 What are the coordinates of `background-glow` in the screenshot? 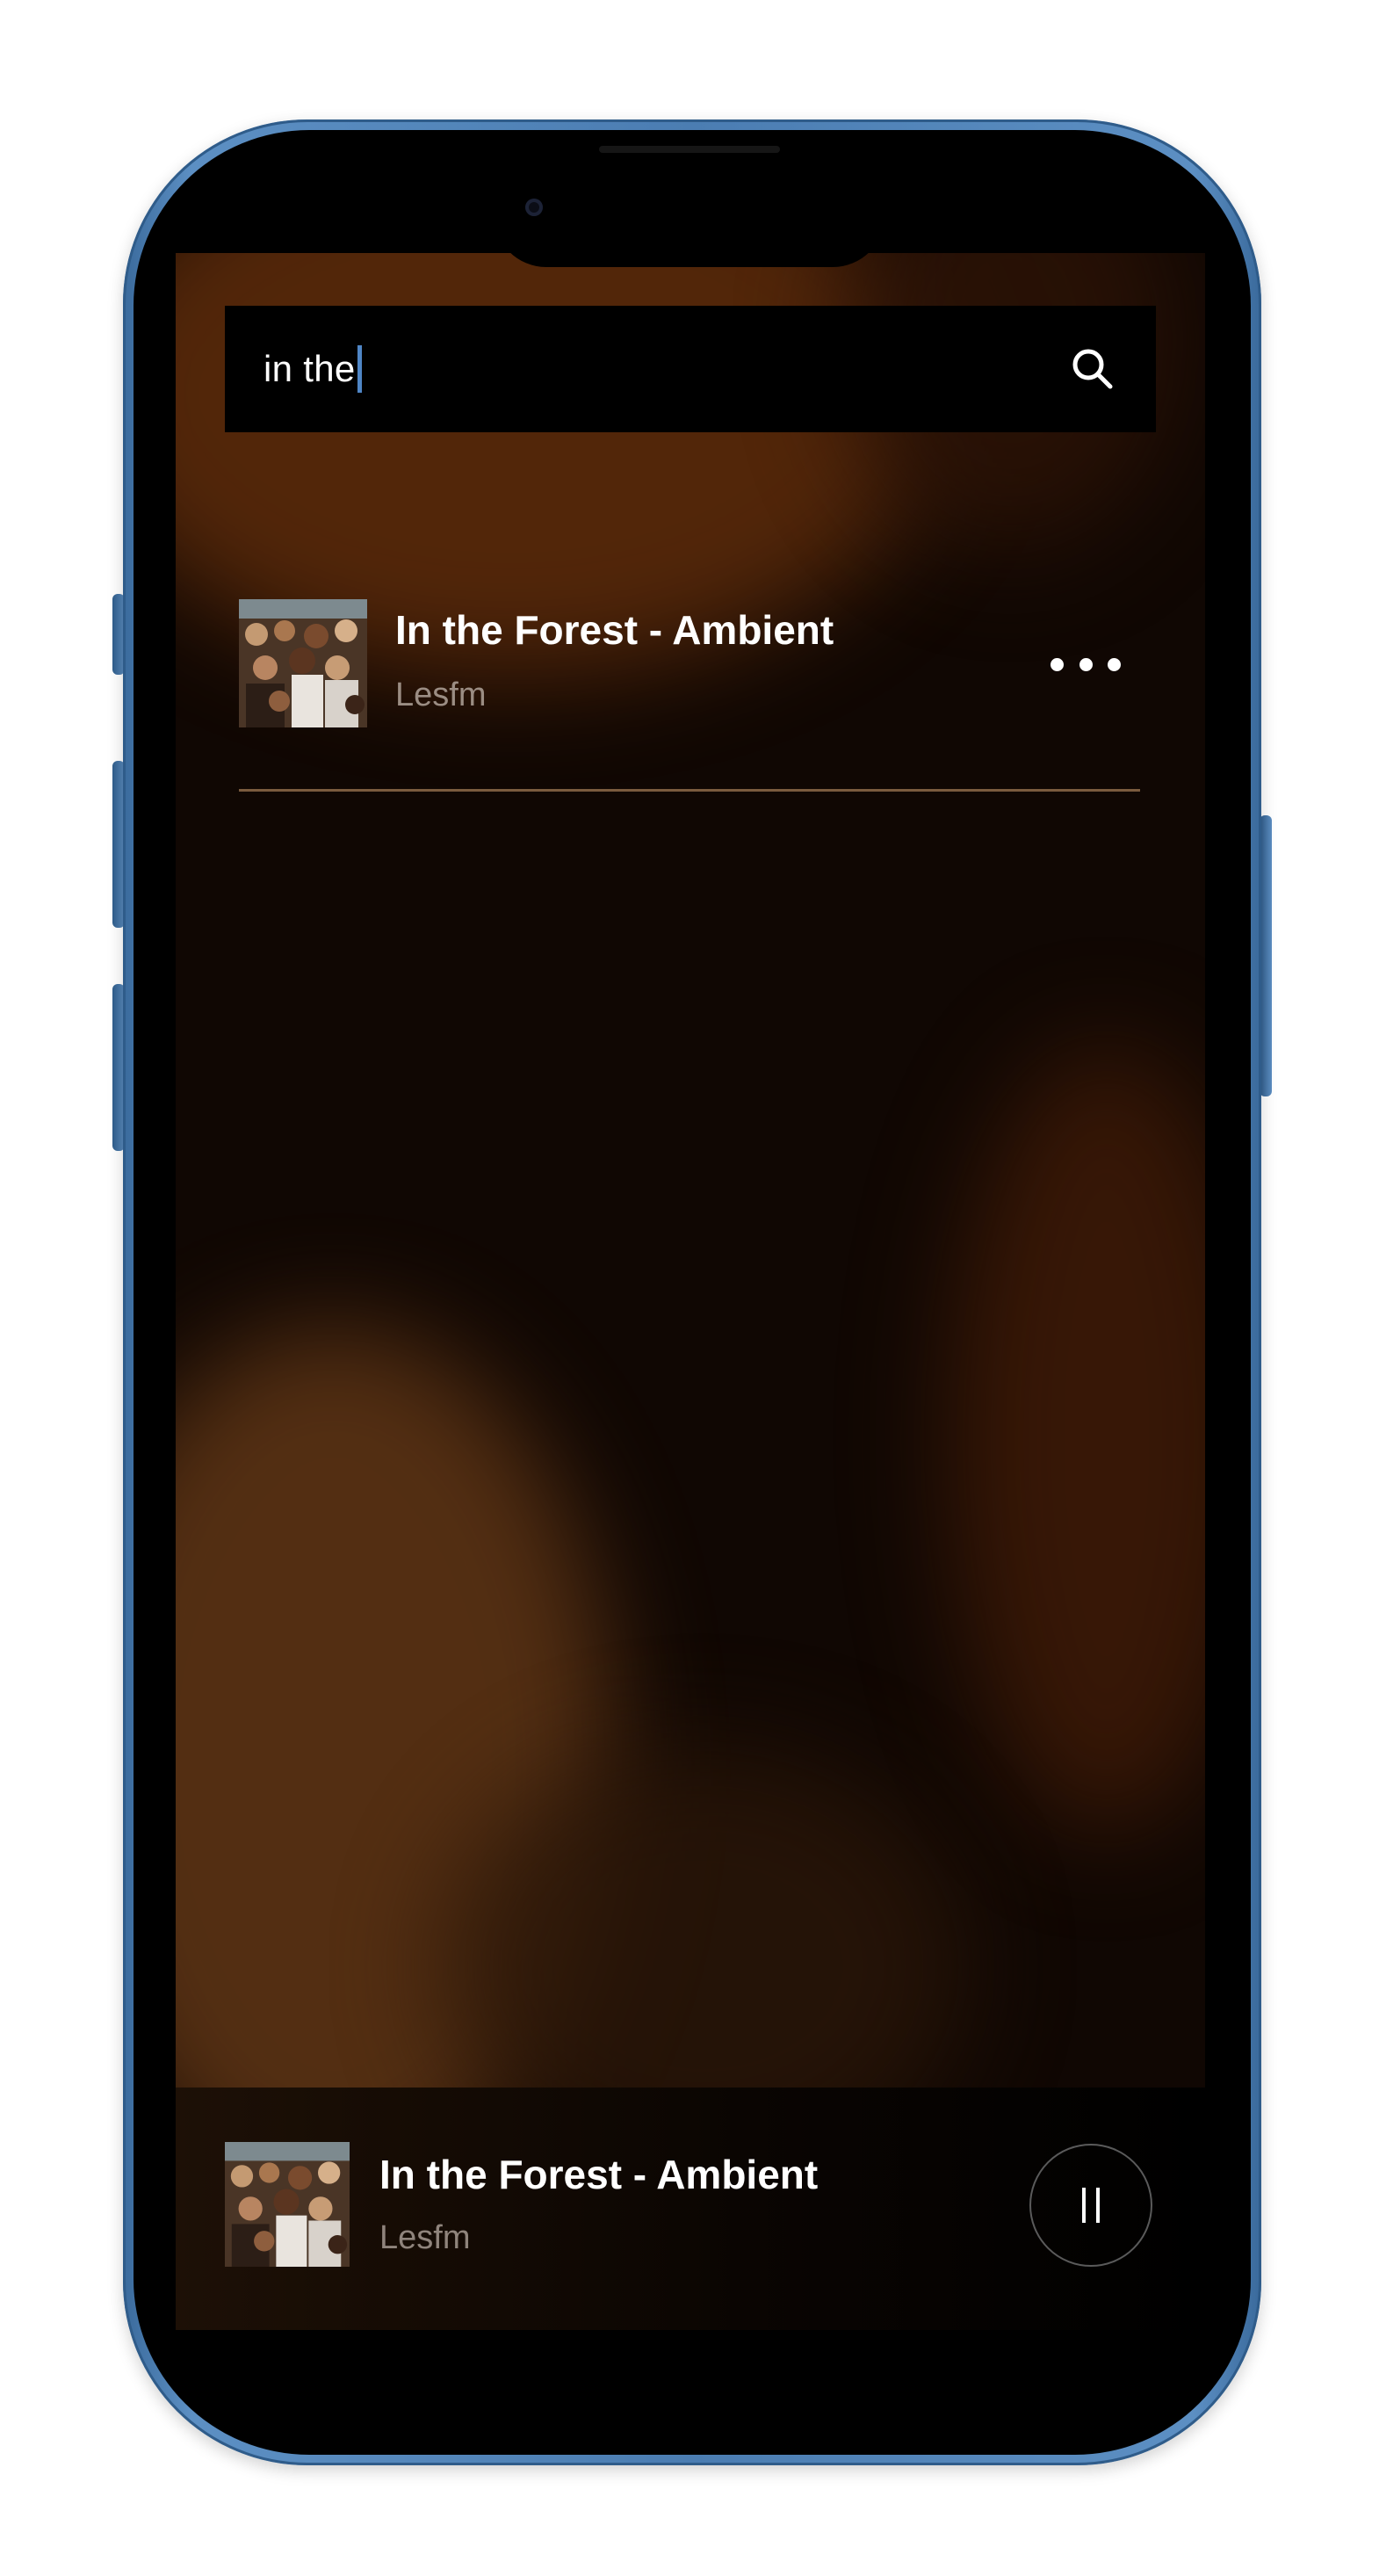 It's located at (1077, 1439).